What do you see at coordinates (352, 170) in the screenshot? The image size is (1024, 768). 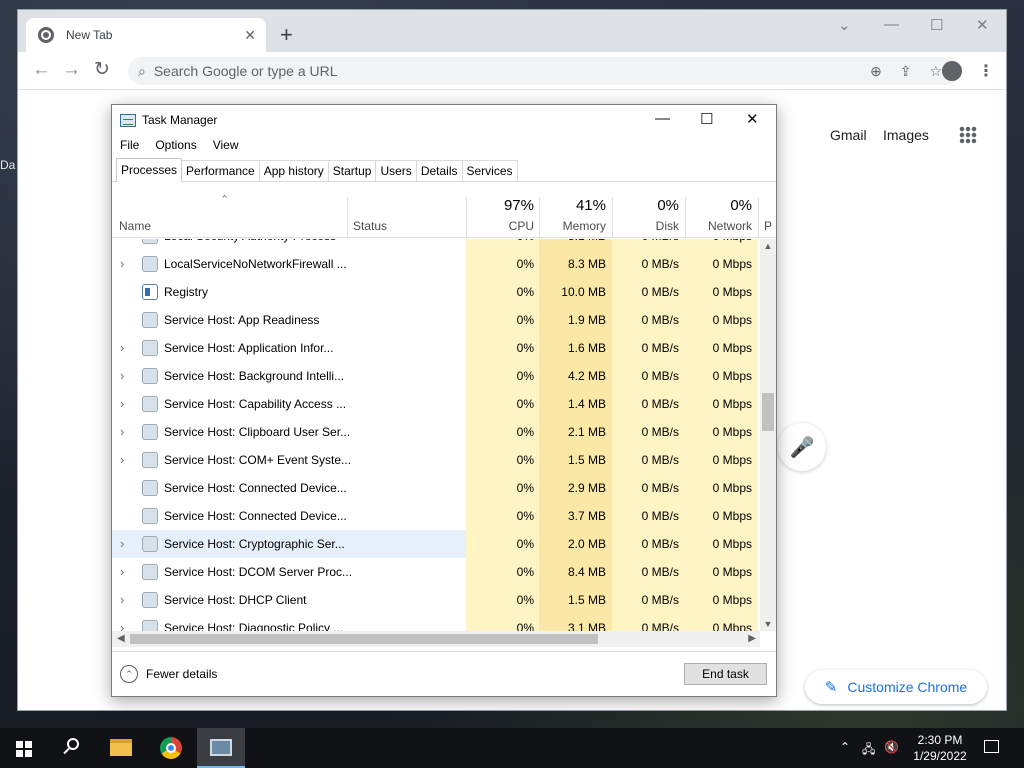 I see `tab-startup: Startup` at bounding box center [352, 170].